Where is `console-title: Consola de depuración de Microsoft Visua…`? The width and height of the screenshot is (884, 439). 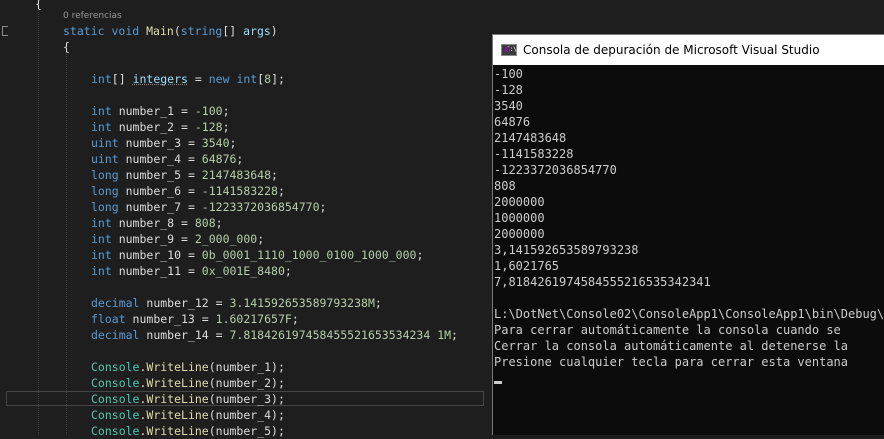
console-title: Consola de depuración de Microsoft Visua… is located at coordinates (671, 50).